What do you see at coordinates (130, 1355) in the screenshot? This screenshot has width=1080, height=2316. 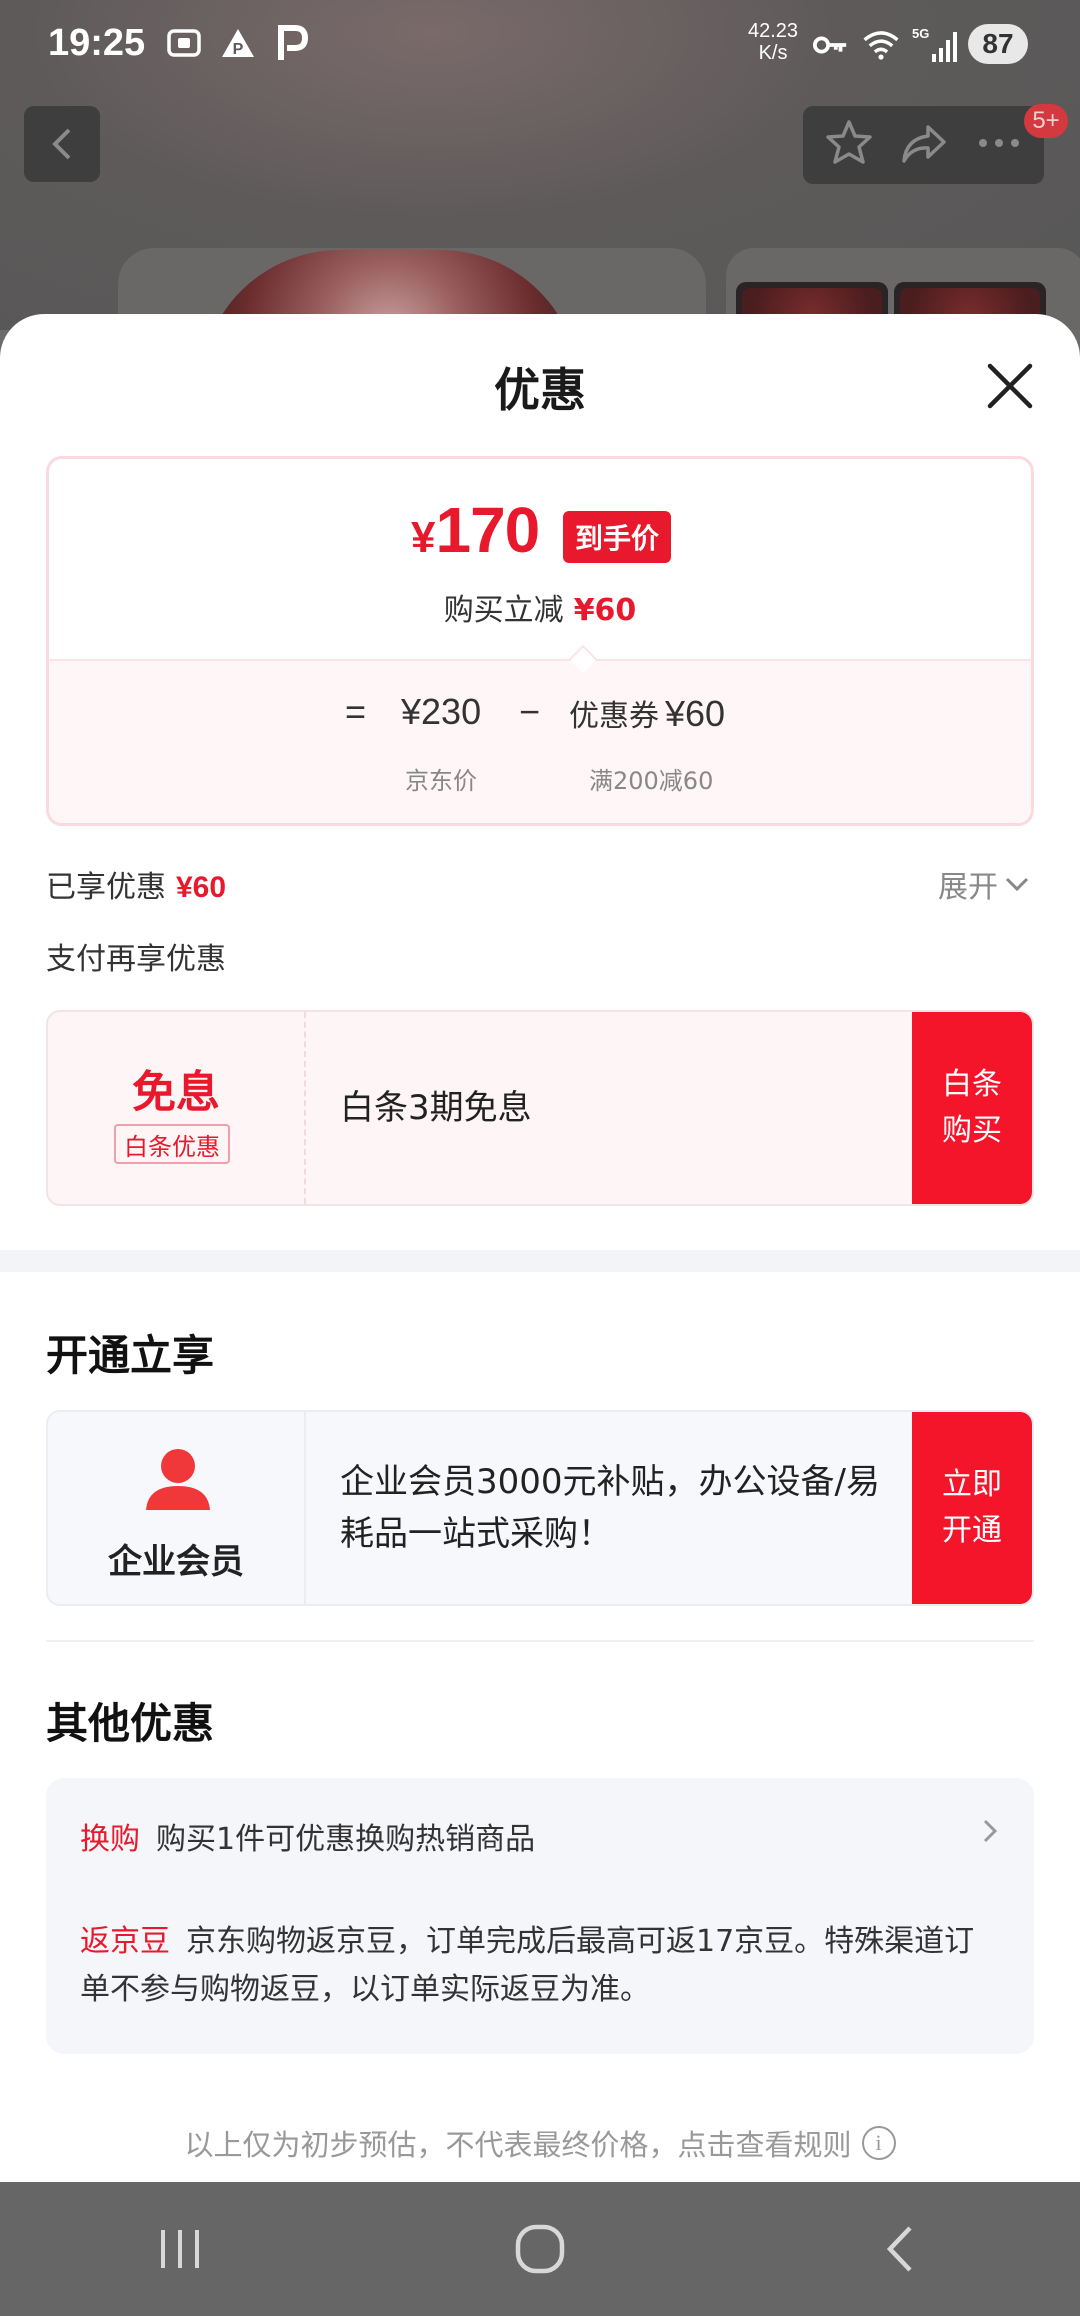 I see `open-section-title: 开通立享` at bounding box center [130, 1355].